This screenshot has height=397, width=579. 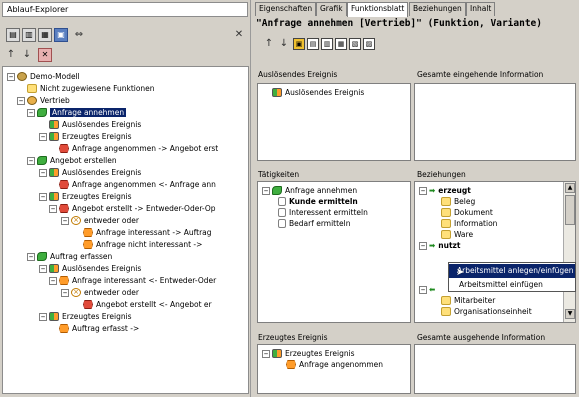 I want to click on tree-item-event: Anfrage nicht interessant ->, so click(x=142, y=244).